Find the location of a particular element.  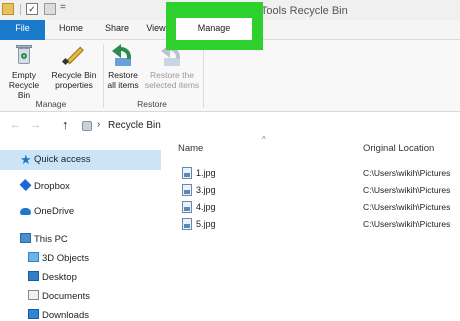

back-button: ← is located at coordinates (15, 125).